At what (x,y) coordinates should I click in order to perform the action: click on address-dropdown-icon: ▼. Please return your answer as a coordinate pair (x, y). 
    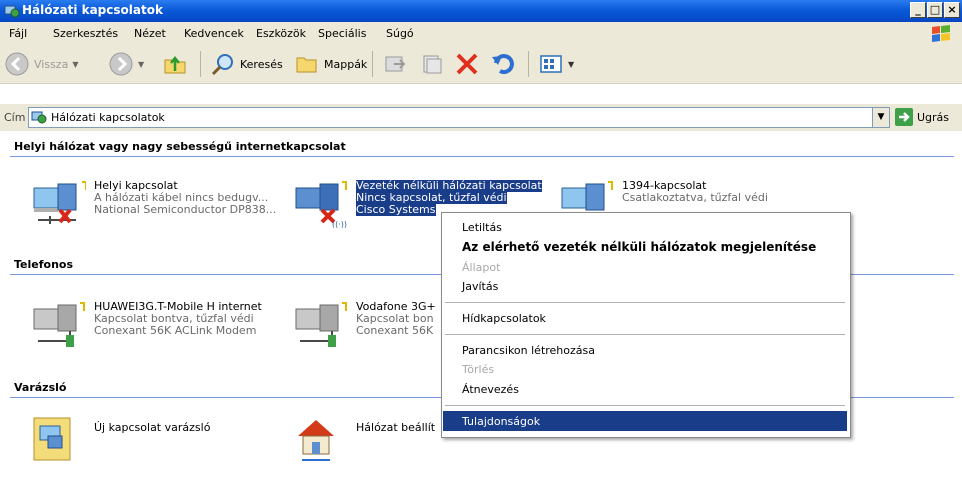
    Looking at the image, I should click on (880, 117).